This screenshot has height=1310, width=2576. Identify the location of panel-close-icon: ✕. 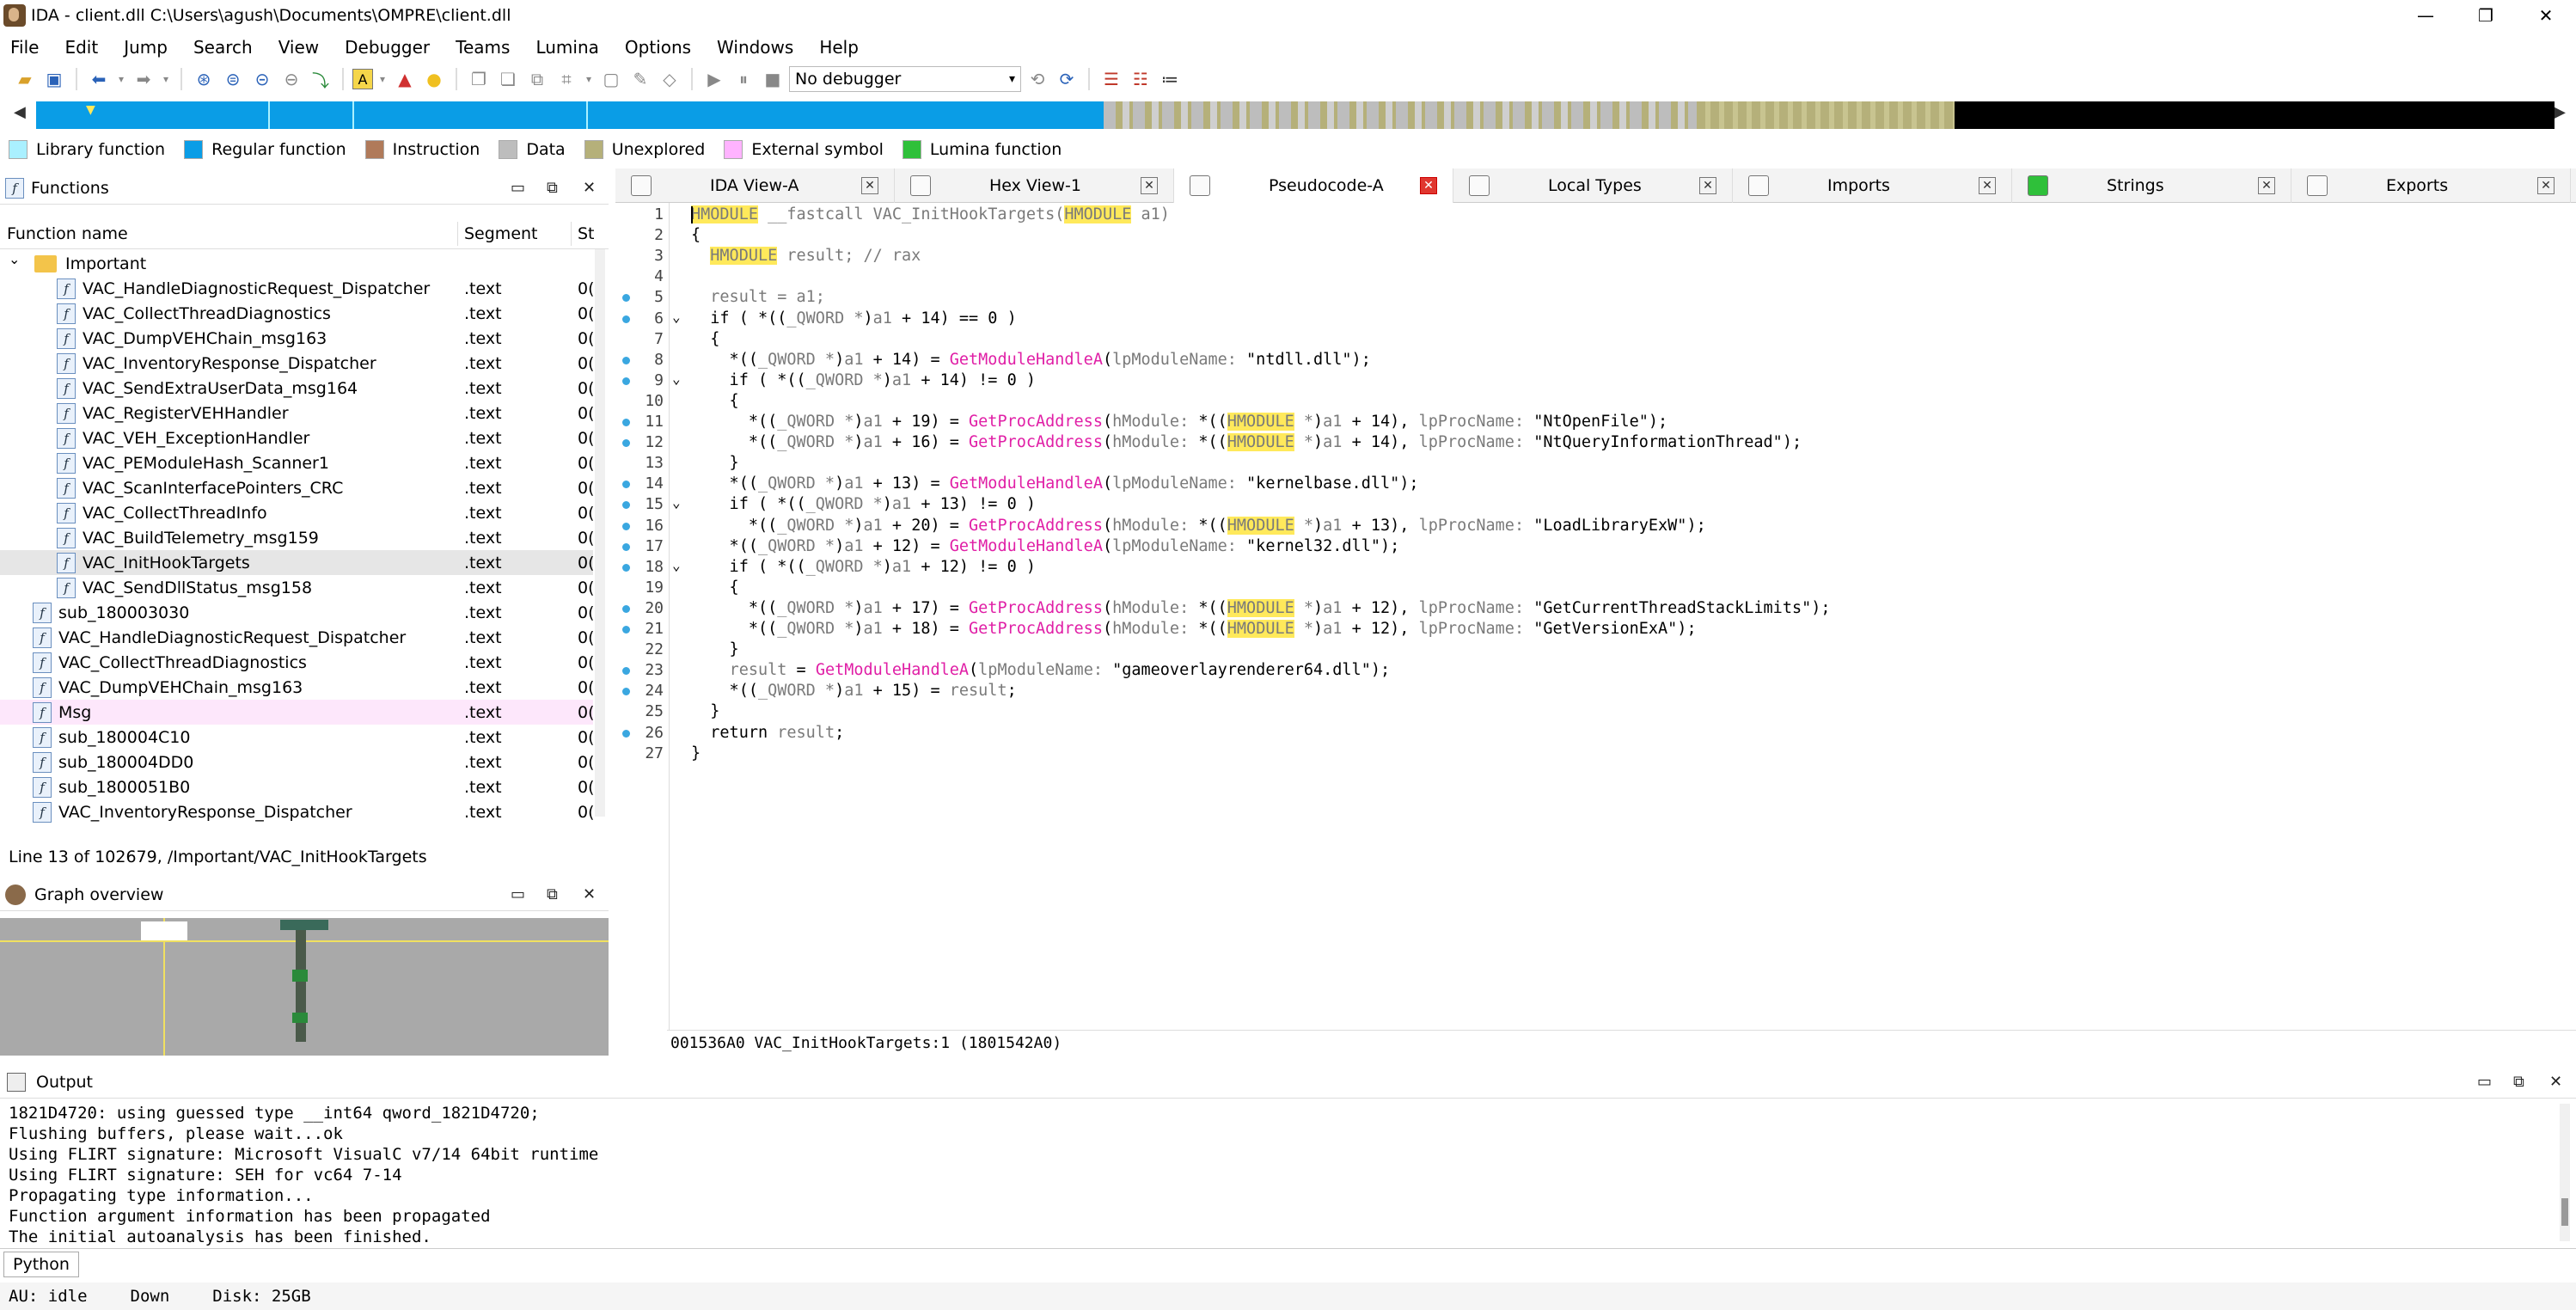
(589, 894).